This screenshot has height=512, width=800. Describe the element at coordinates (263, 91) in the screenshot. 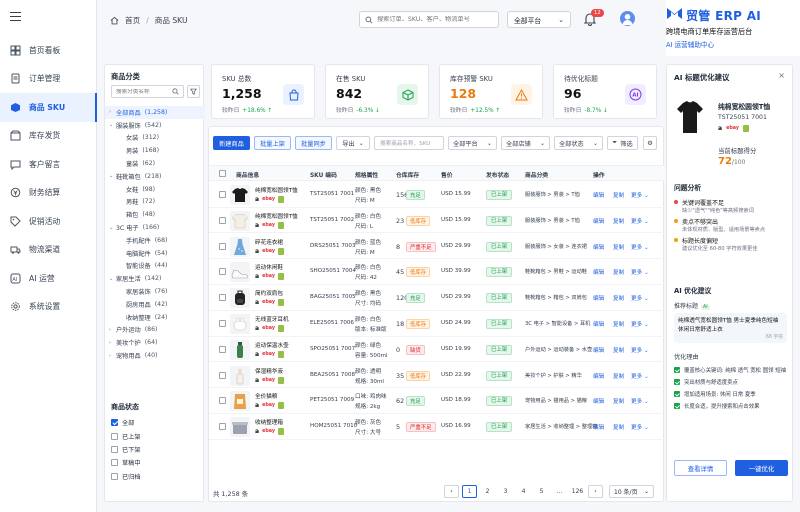

I see `kpi-card: SKU 总数 1,258 较昨日 +18.6% ↑` at that location.